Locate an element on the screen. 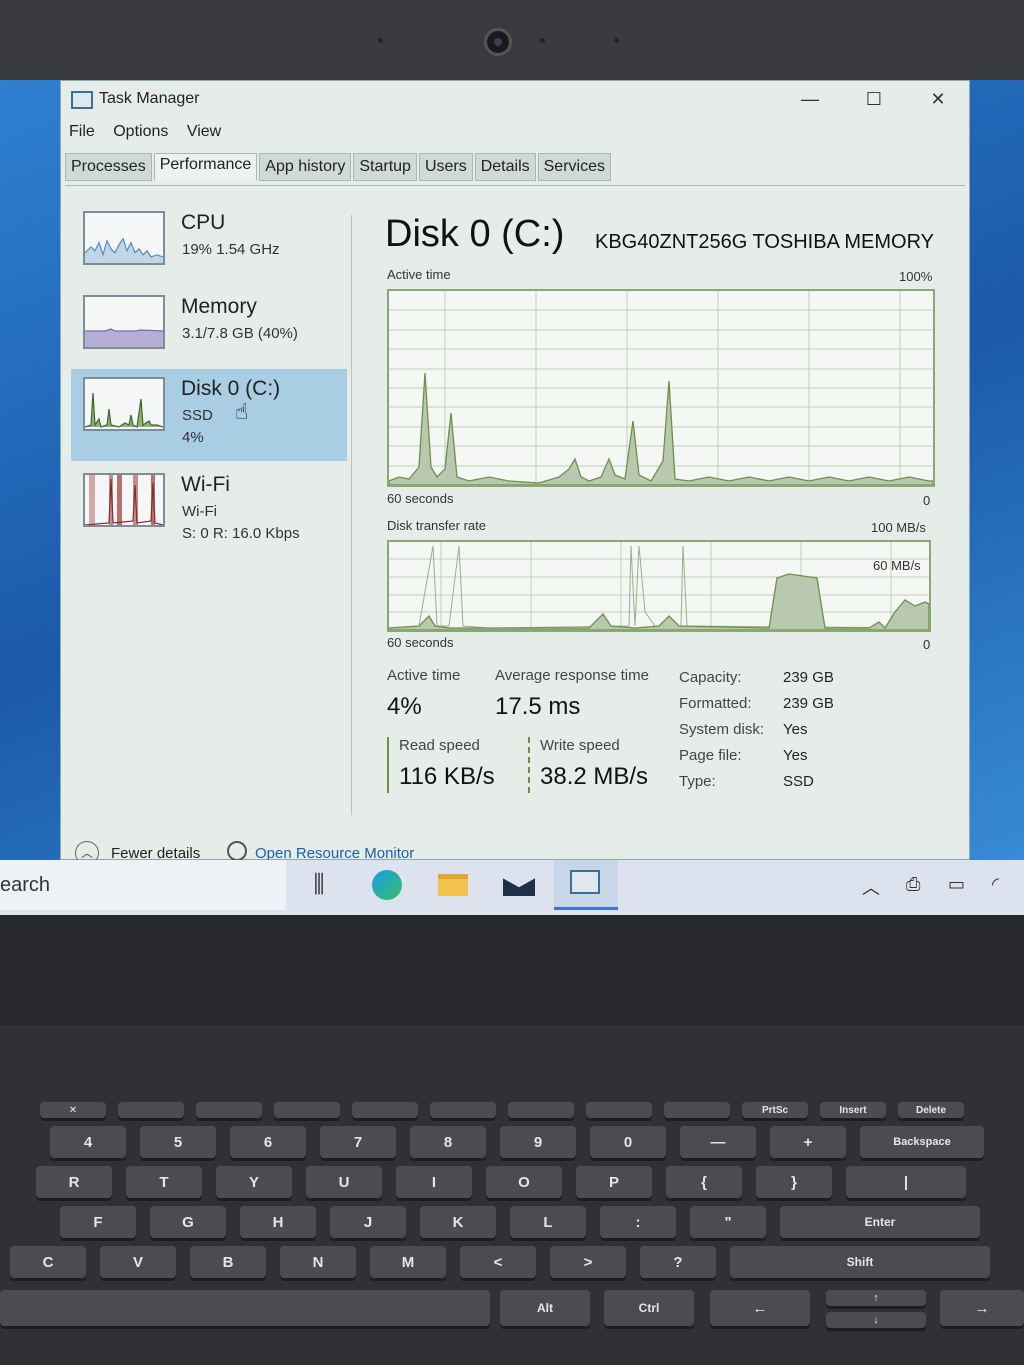 The image size is (1024, 1365). key-m: M is located at coordinates (408, 1262).